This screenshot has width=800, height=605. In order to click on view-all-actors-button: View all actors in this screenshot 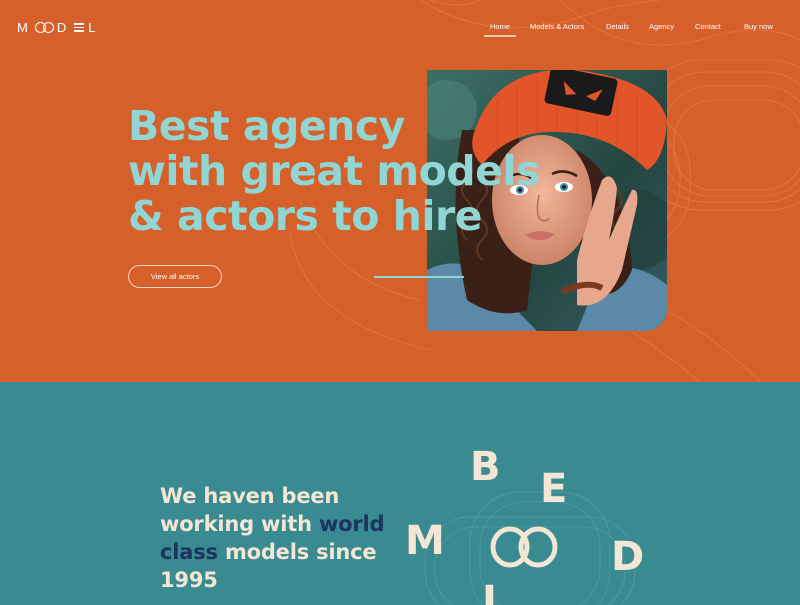, I will do `click(175, 276)`.